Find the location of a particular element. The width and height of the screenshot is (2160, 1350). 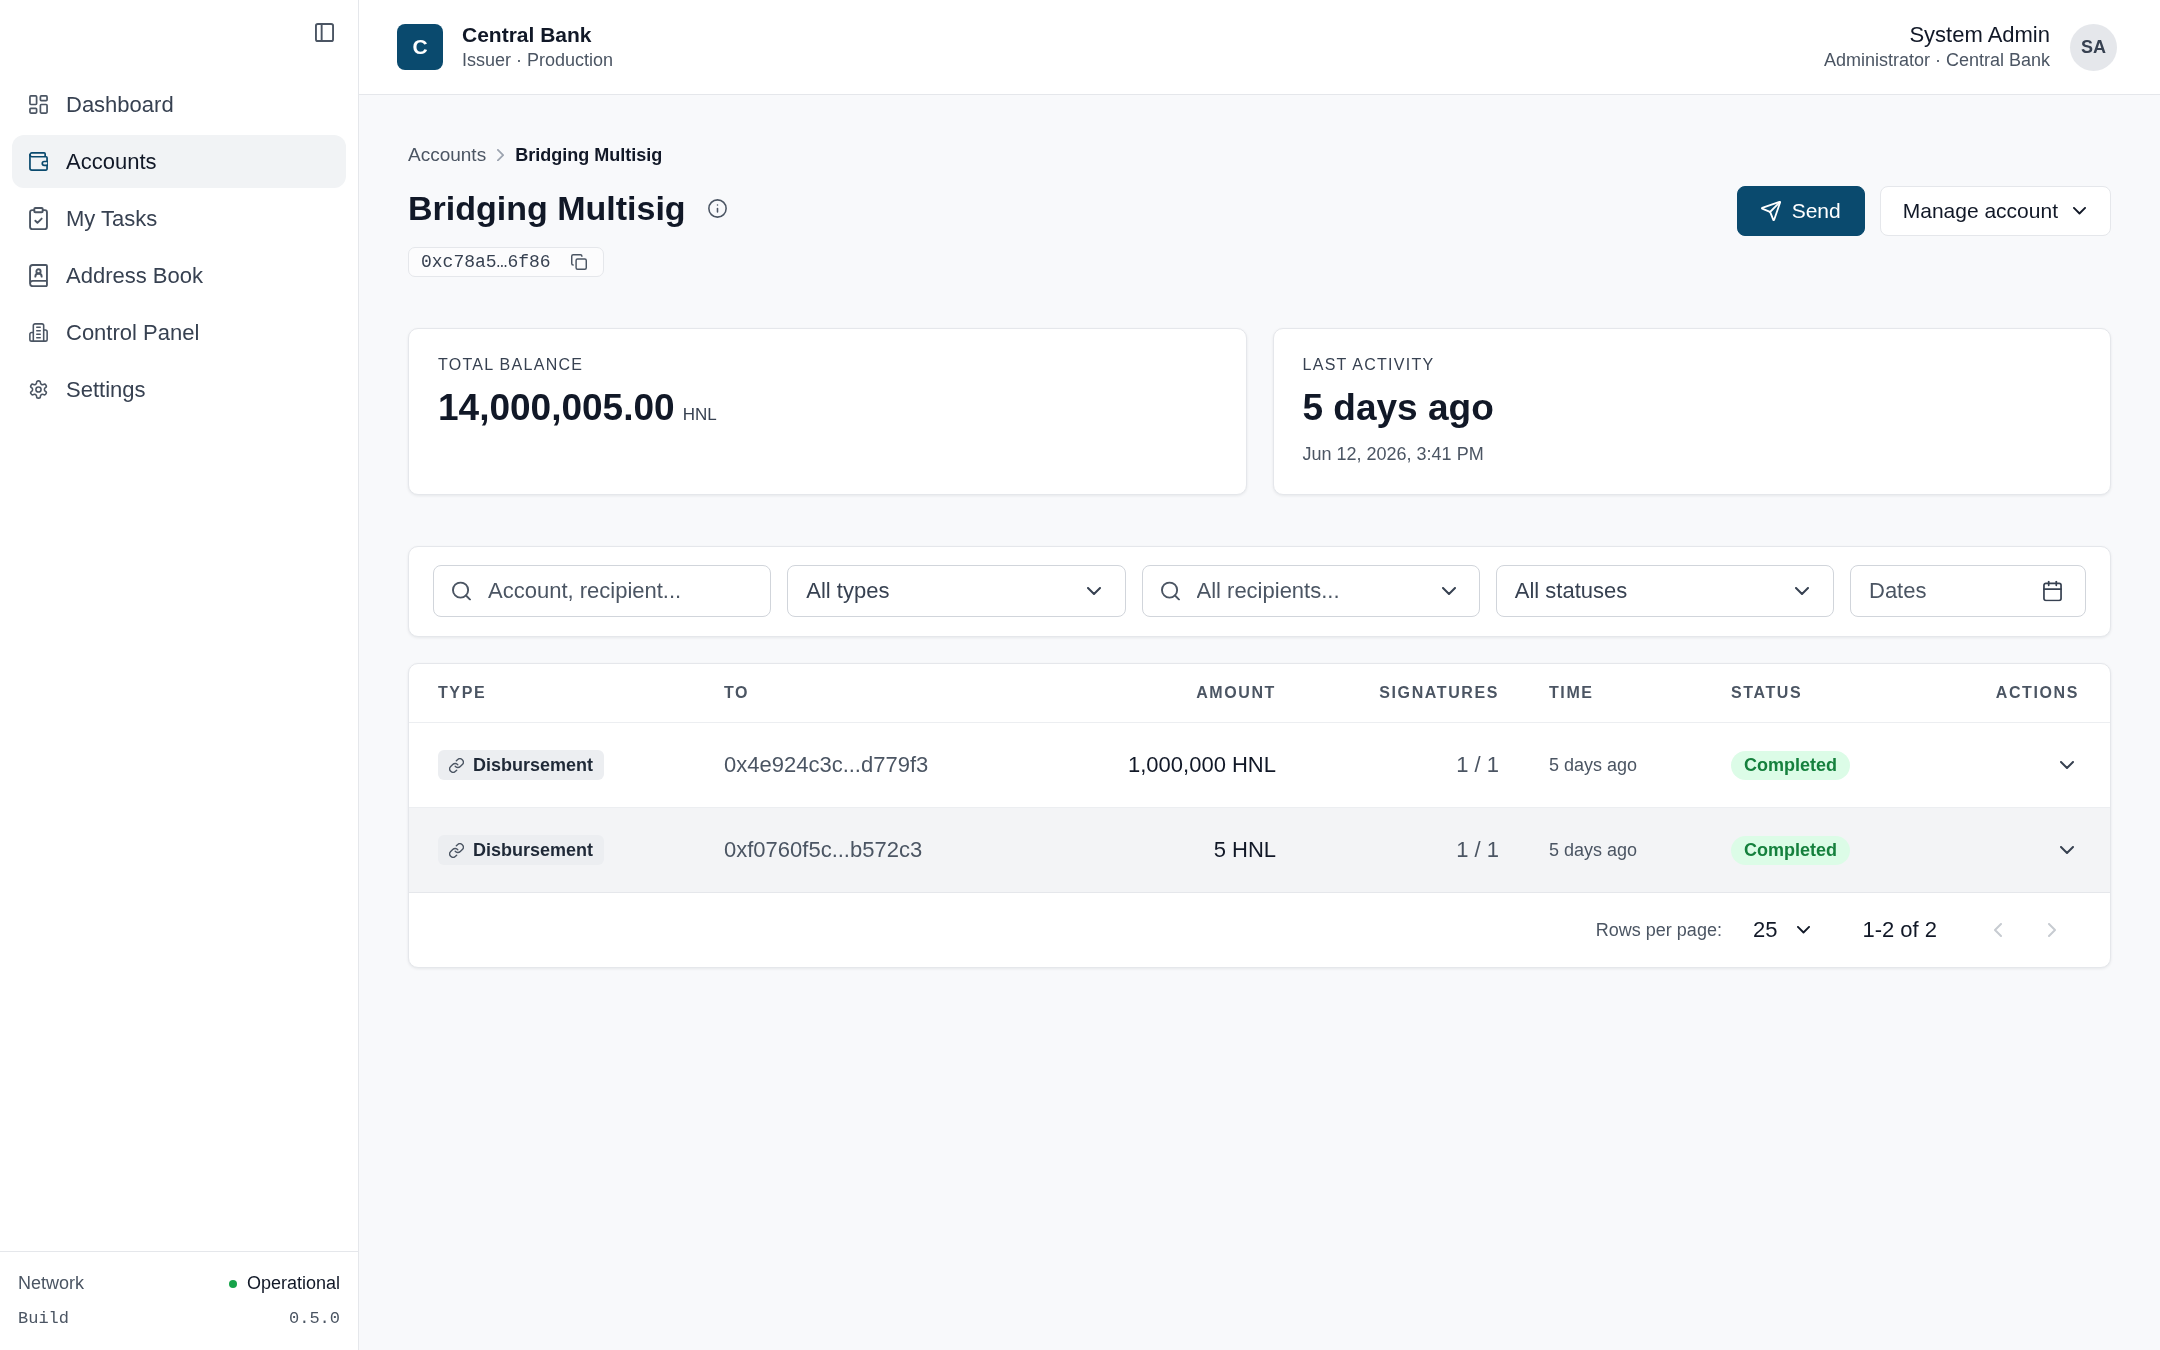

calendar-icon is located at coordinates (2052, 591).